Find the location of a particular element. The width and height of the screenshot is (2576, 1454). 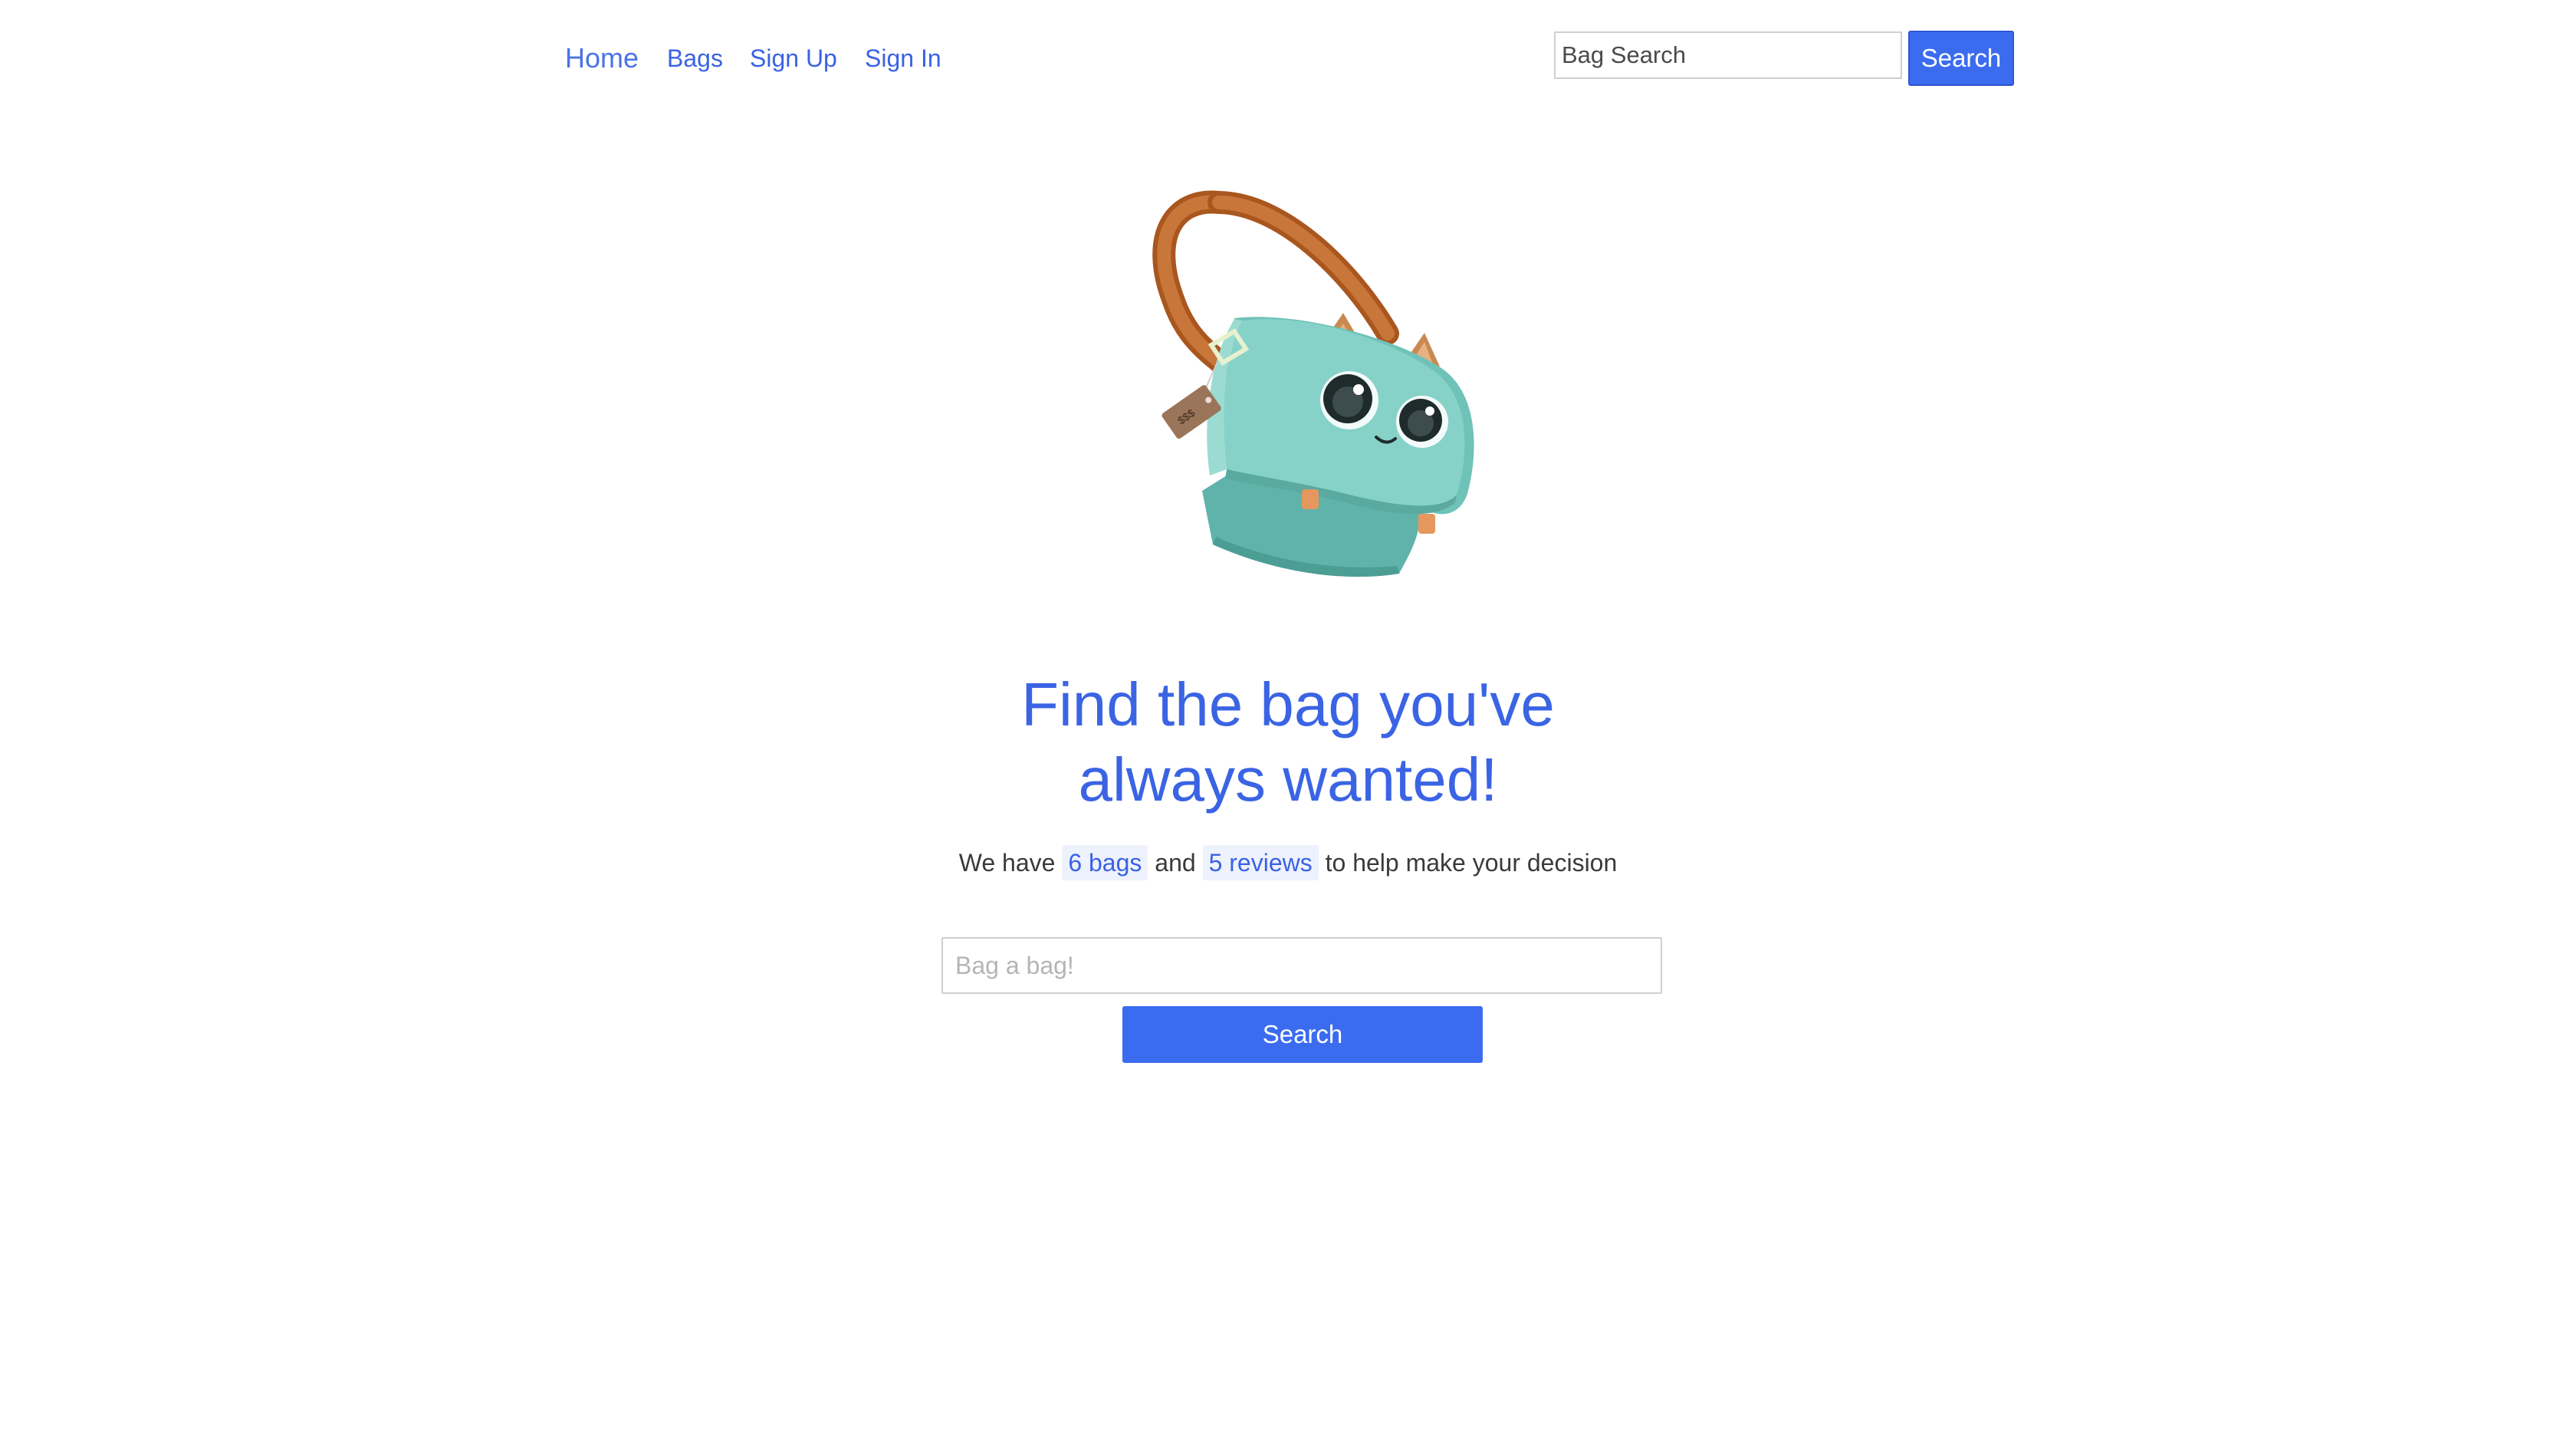

nav-link-sign-in: Sign In is located at coordinates (903, 58).